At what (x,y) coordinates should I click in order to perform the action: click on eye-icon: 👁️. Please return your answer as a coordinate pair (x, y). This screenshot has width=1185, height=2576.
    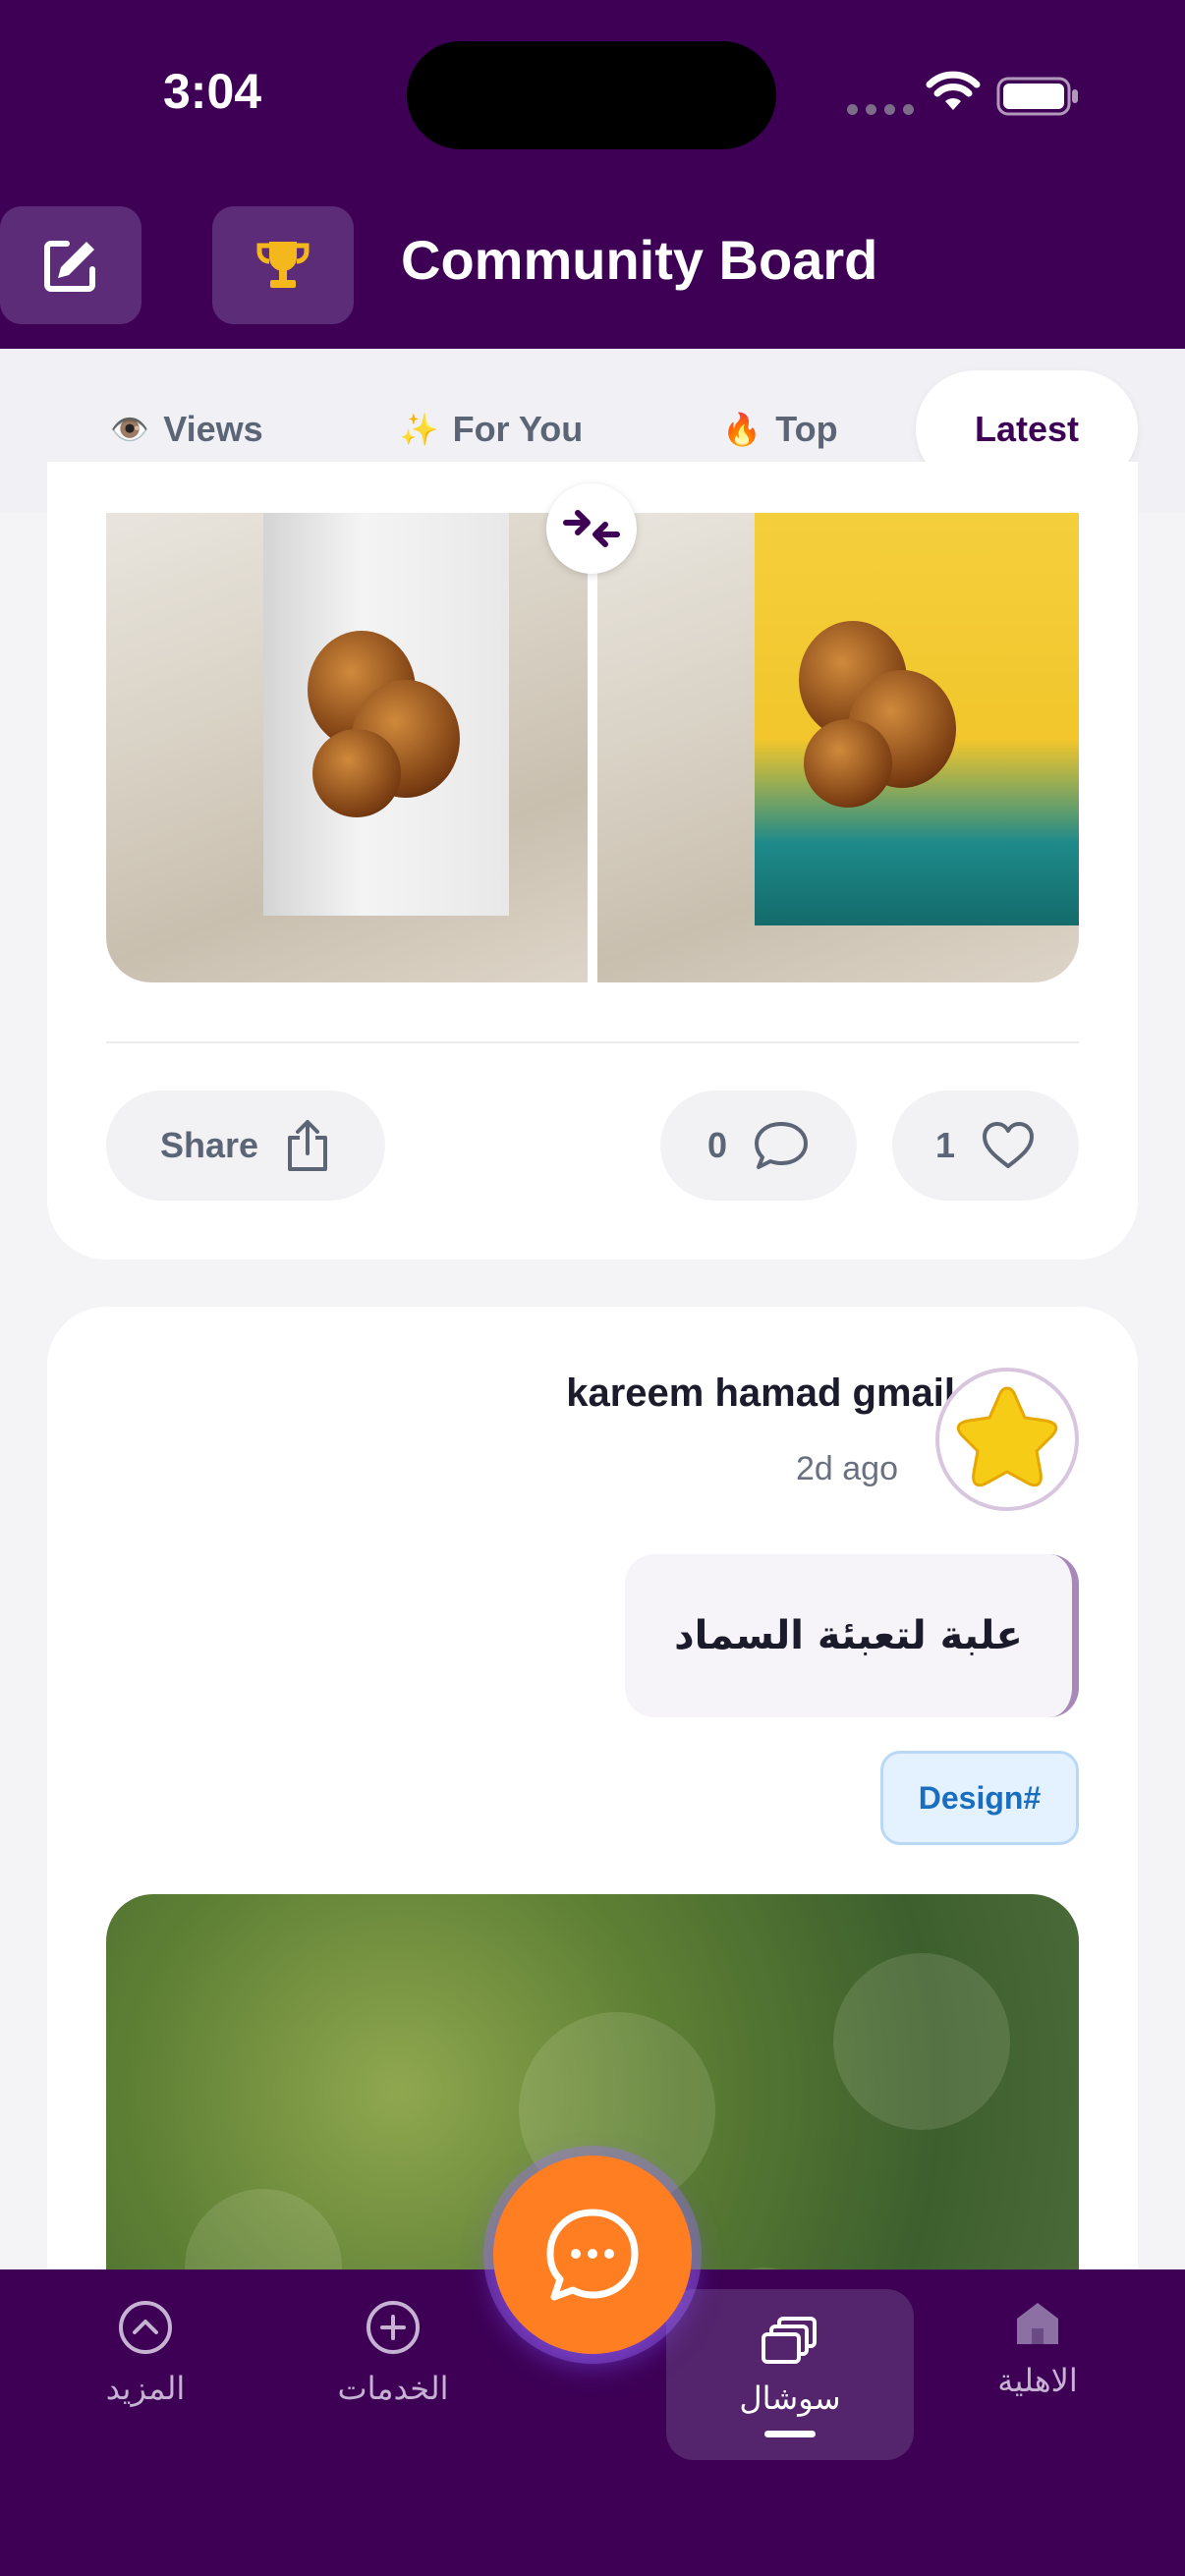
    Looking at the image, I should click on (130, 429).